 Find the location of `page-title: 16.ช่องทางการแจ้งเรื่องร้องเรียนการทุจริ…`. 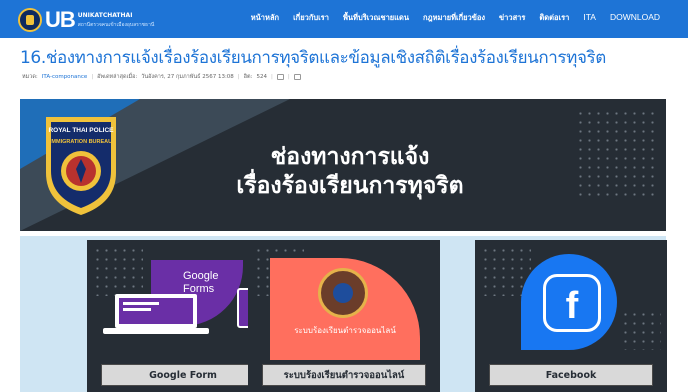

page-title: 16.ช่องทางการแจ้งเรื่องร้องเรียนการทุจริ… is located at coordinates (313, 58).